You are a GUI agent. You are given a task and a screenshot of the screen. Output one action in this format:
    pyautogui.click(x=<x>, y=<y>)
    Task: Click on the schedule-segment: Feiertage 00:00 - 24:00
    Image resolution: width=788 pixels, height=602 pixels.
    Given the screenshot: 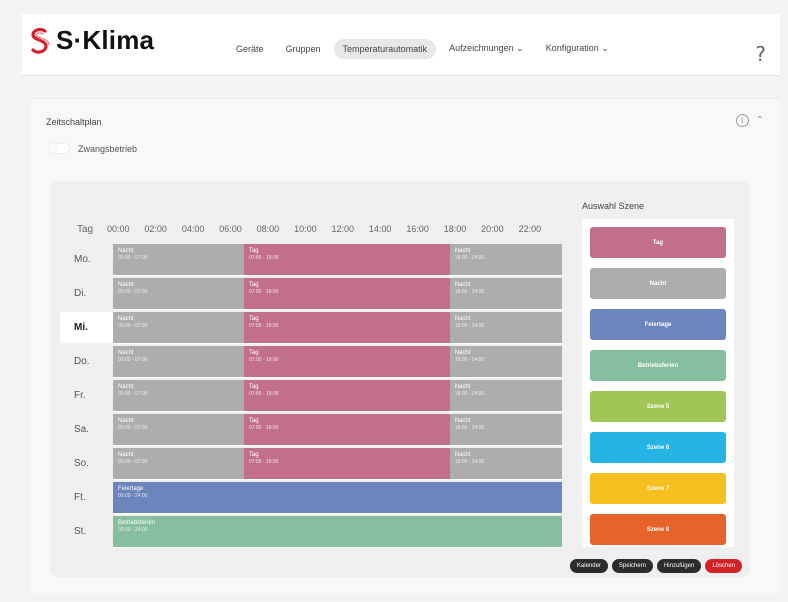 What is the action you would take?
    pyautogui.click(x=337, y=498)
    